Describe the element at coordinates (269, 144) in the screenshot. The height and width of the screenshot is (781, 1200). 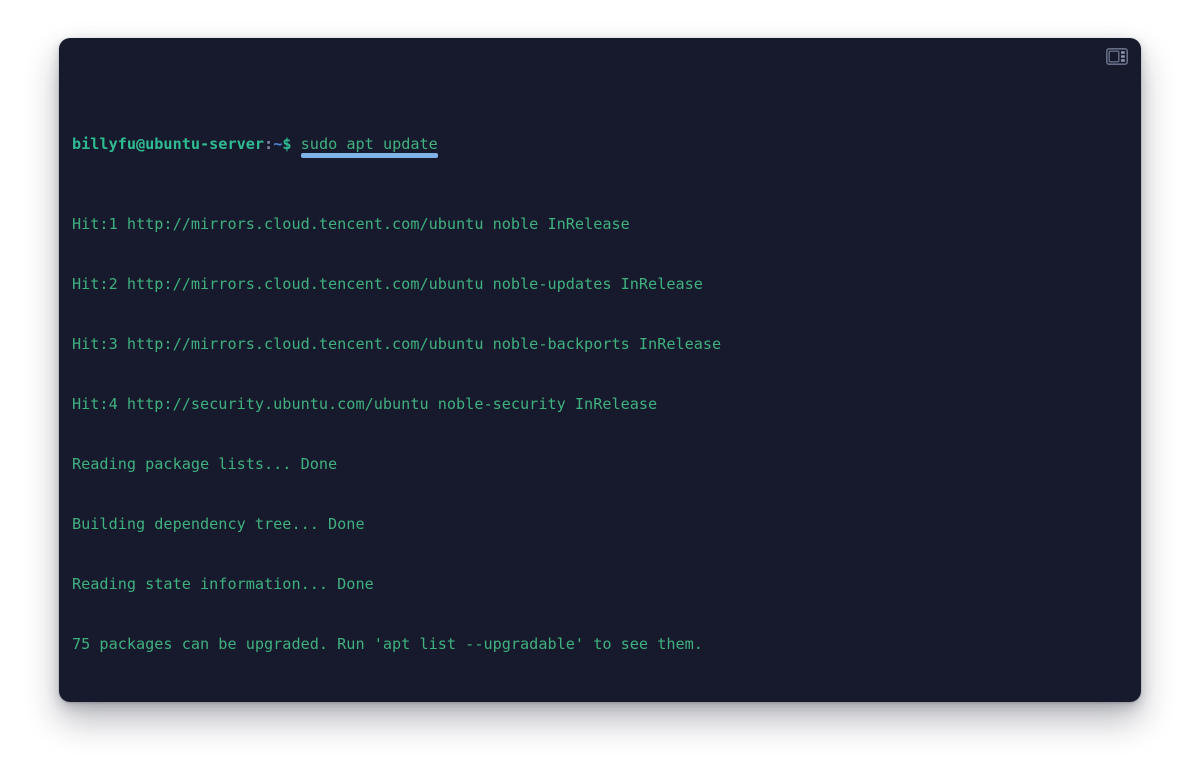
I see `prompt-colon: :` at that location.